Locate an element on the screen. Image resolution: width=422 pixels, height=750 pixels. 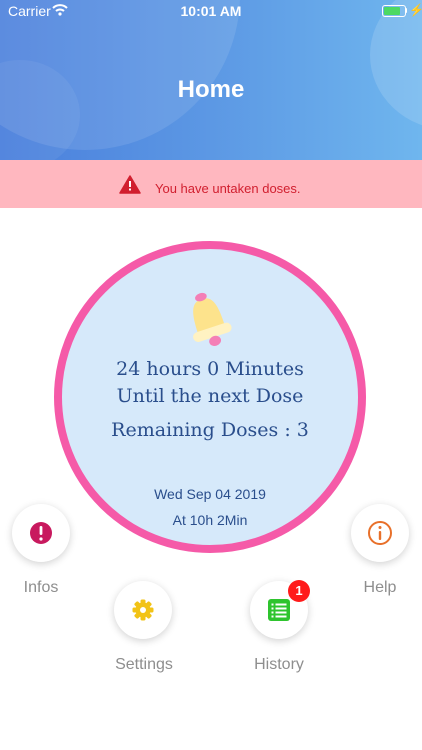
untaken-doses-alert: You have untaken doses. is located at coordinates (211, 184).